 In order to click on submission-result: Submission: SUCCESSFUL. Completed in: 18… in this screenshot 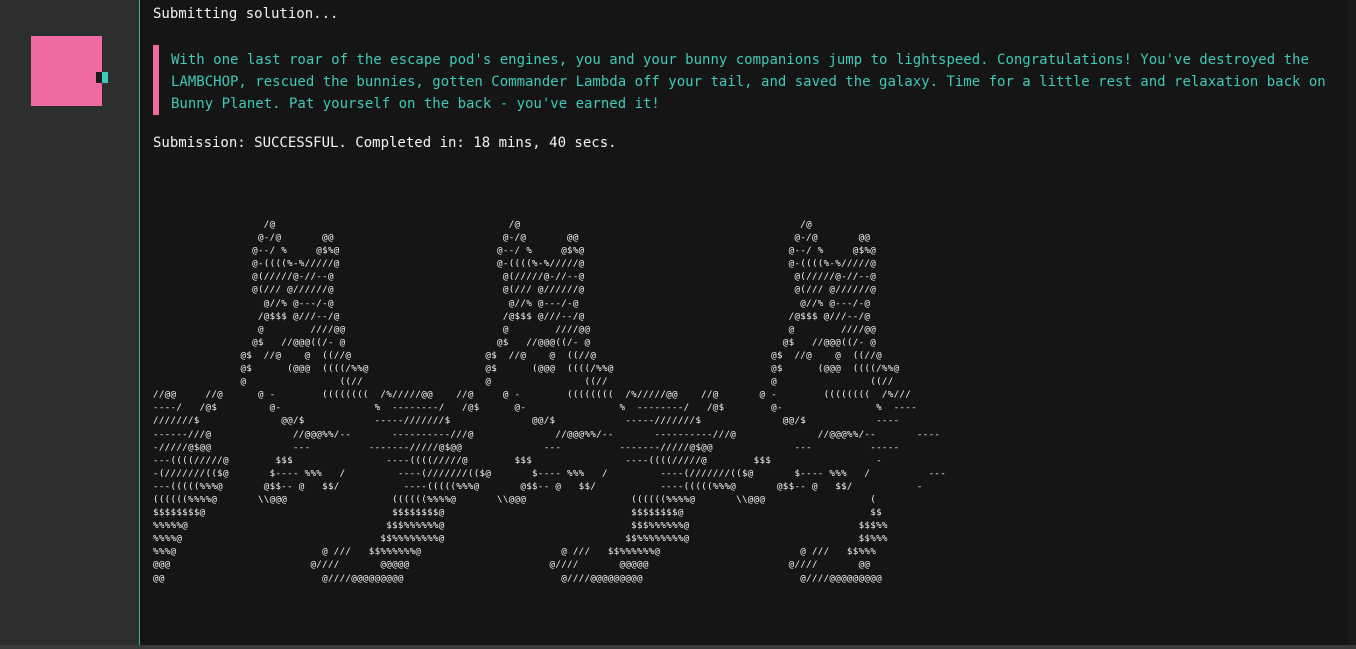, I will do `click(385, 143)`.